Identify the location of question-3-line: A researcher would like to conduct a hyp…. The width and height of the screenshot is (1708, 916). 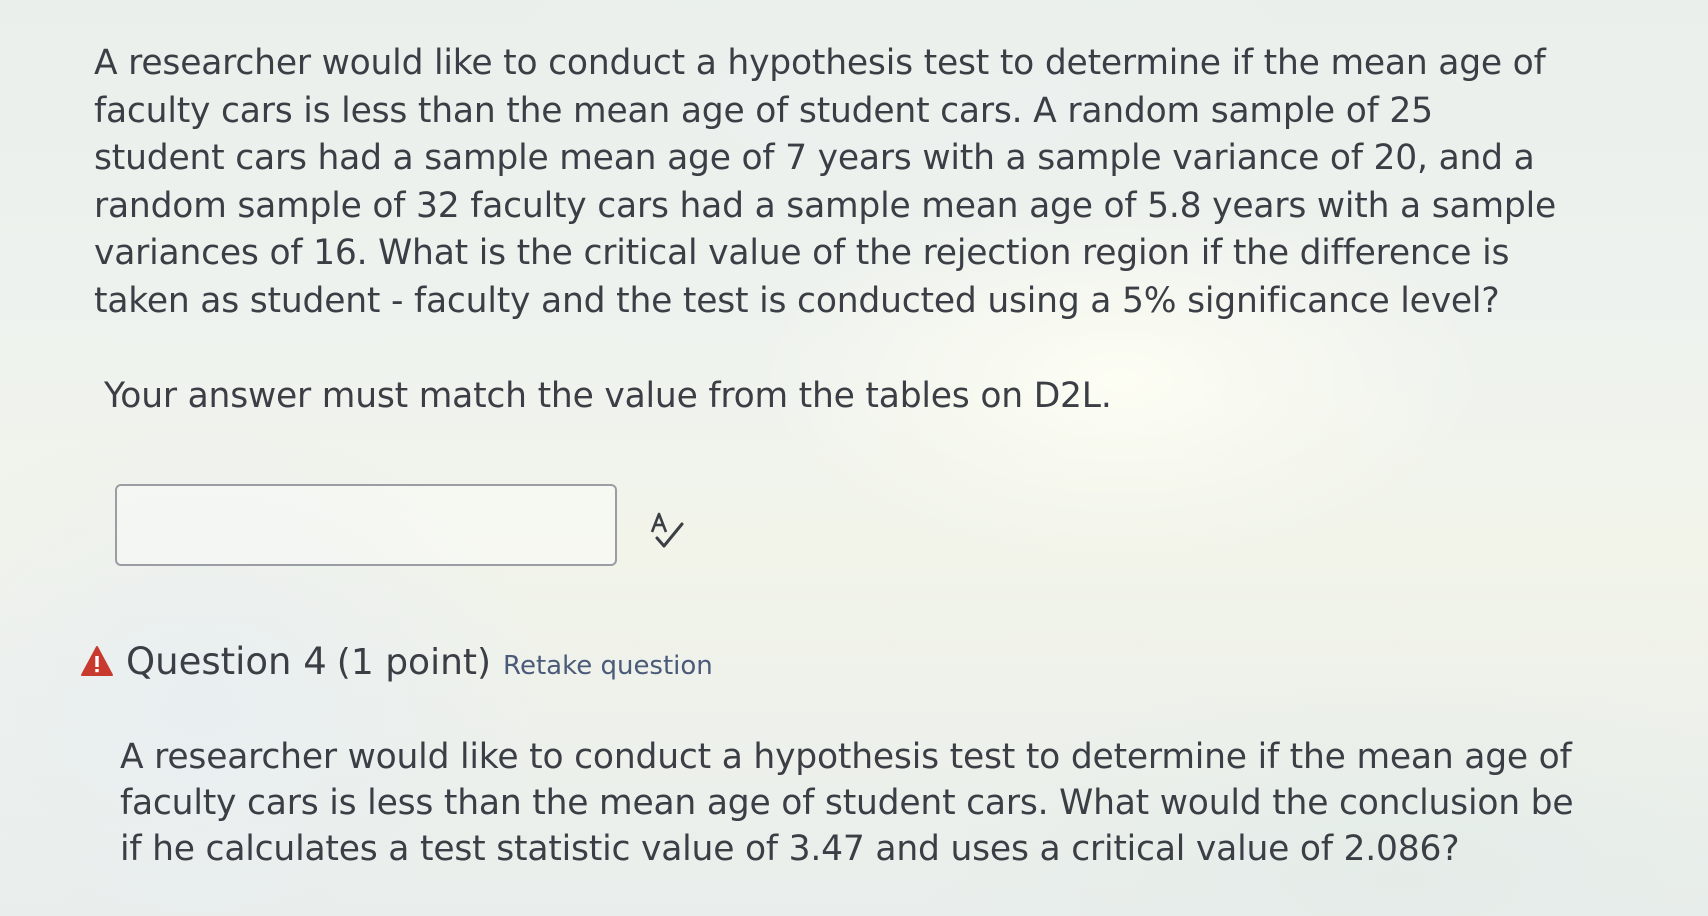
(820, 63).